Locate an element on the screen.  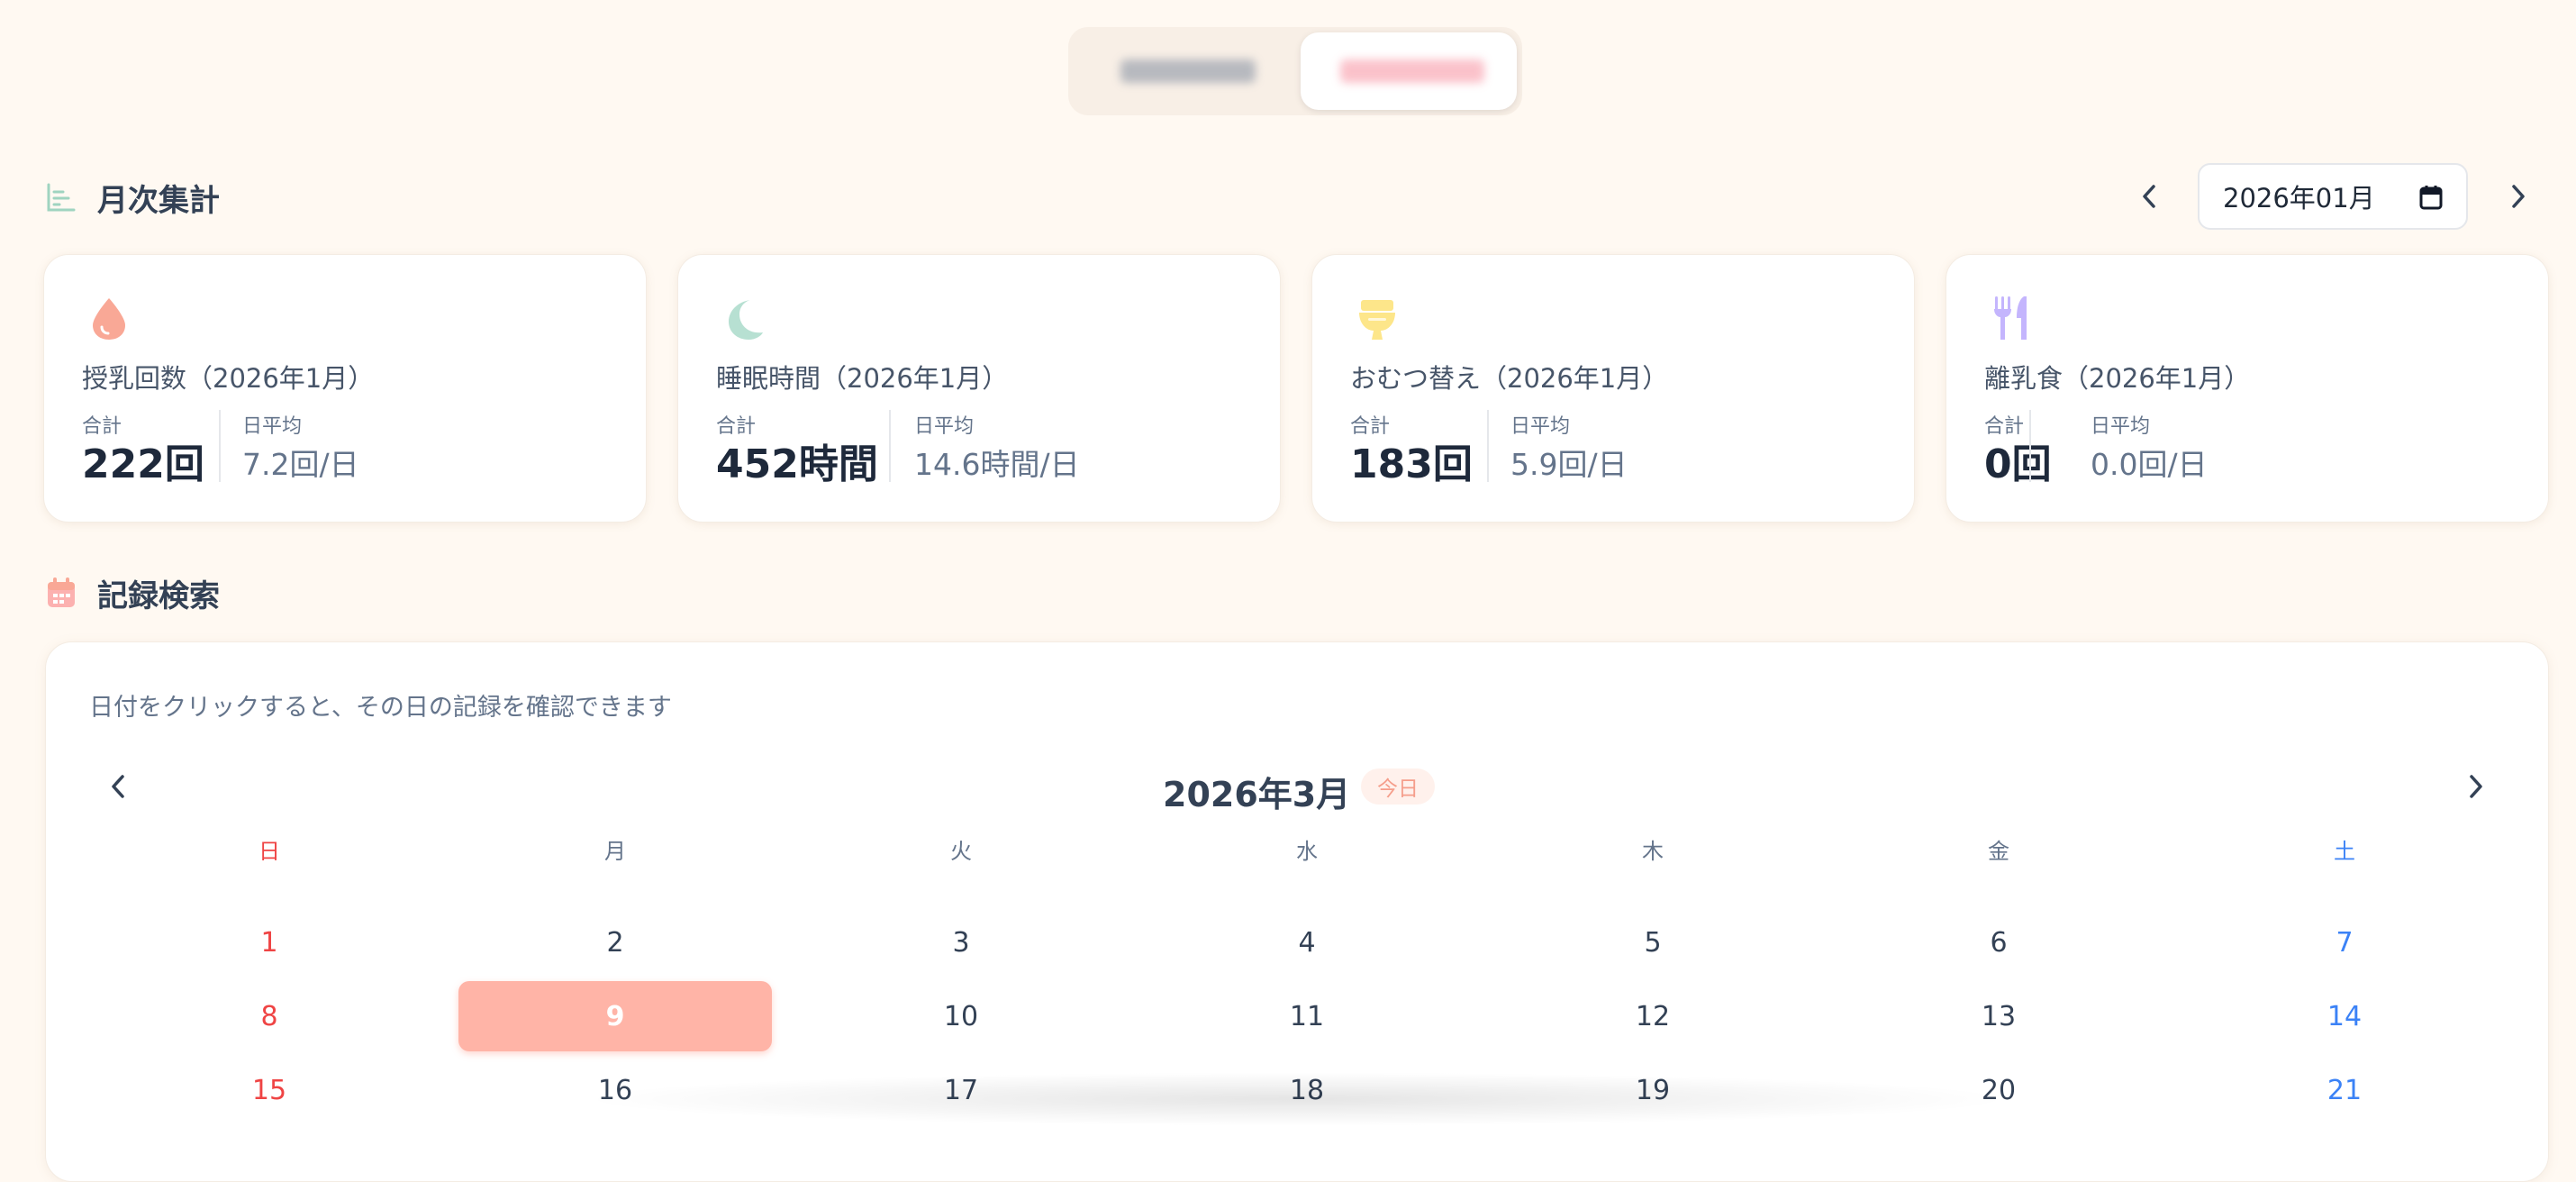
card-title: 睡眠時間（2026年1月） is located at coordinates (863, 378).